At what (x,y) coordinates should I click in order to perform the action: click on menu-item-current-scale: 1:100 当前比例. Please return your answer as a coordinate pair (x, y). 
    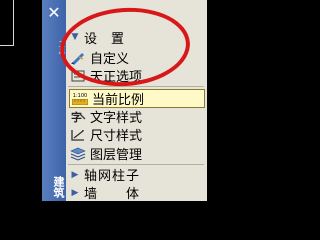
    Looking at the image, I should click on (137, 98).